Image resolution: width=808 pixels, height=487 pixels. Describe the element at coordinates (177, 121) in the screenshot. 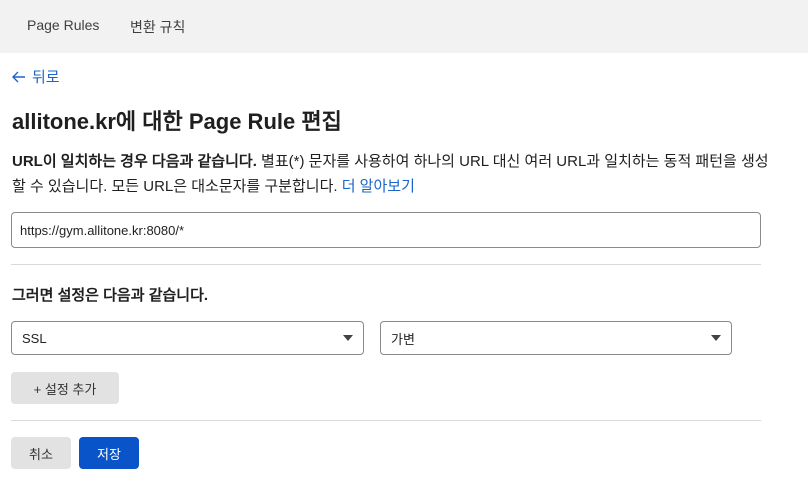

I see `page-title: allitone.kr에 대한 Page Rule 편집` at that location.